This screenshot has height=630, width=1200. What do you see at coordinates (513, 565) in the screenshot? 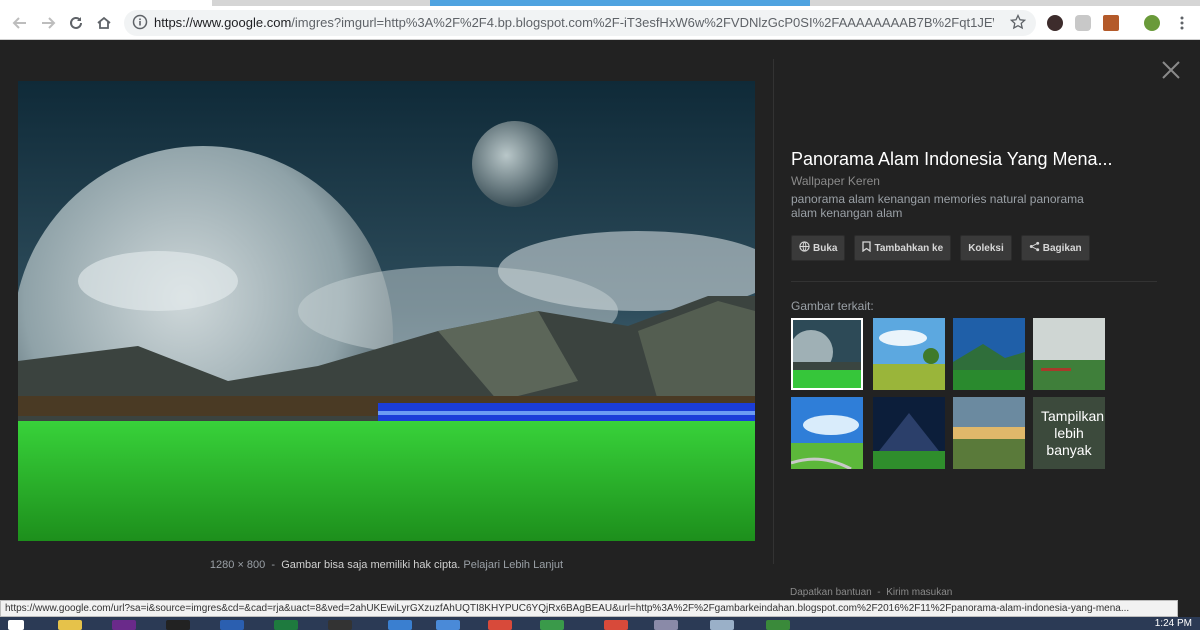
I see `learn-more-link: Pelajari Lebih Lanjut` at bounding box center [513, 565].